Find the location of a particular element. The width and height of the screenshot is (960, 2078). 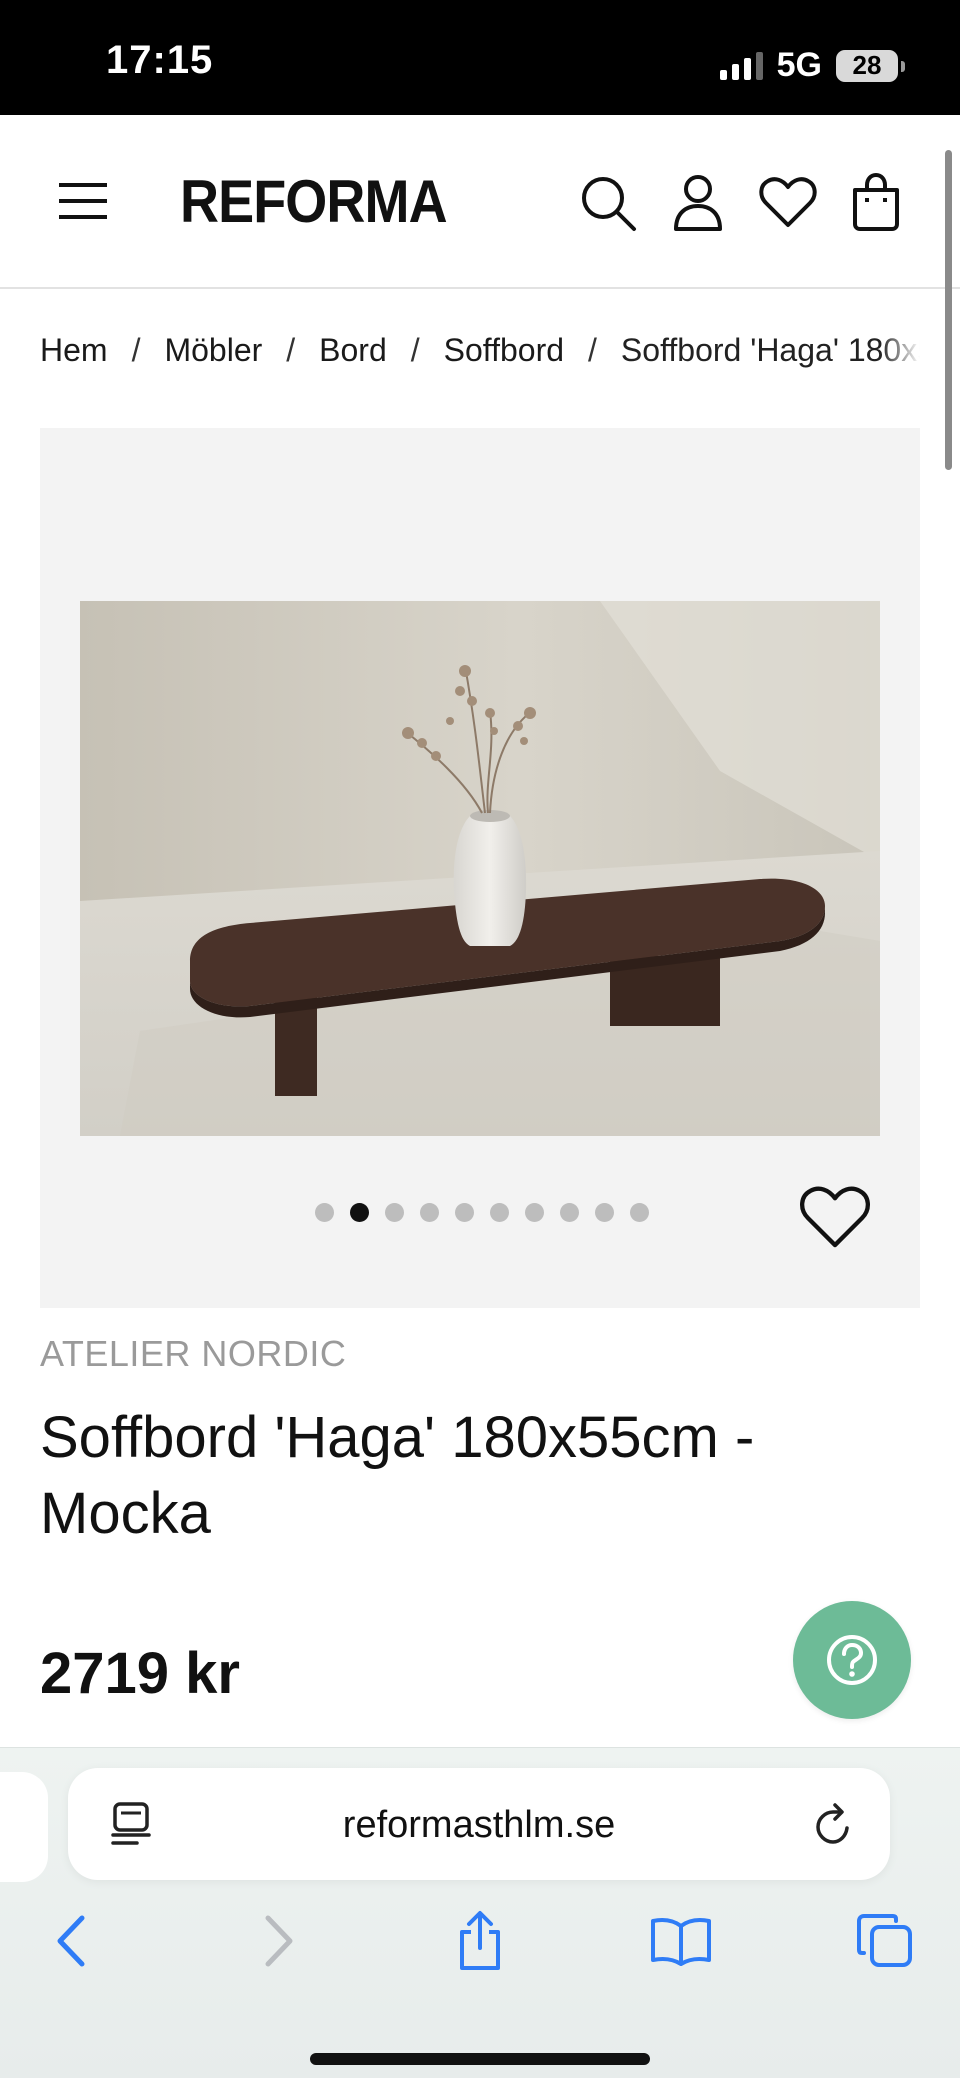

site-logo: REFORMA is located at coordinates (314, 201).